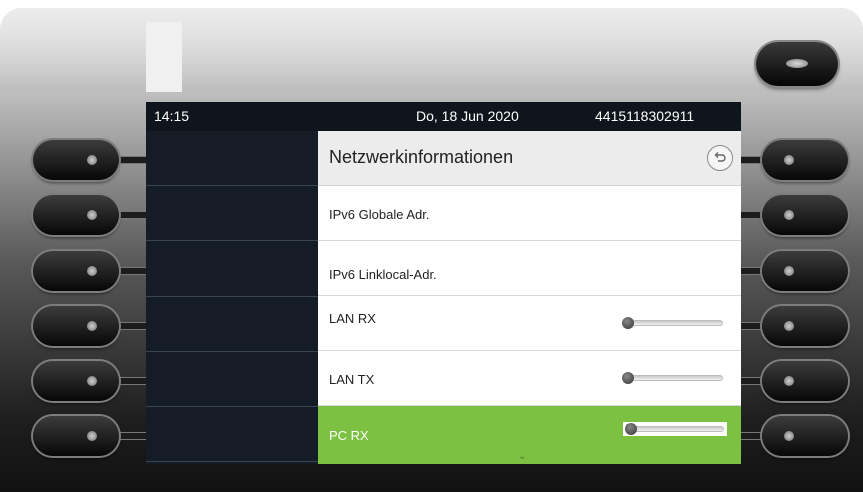 The height and width of the screenshot is (492, 863). What do you see at coordinates (645, 116) in the screenshot?
I see `status-phone-number: 4415118302911` at bounding box center [645, 116].